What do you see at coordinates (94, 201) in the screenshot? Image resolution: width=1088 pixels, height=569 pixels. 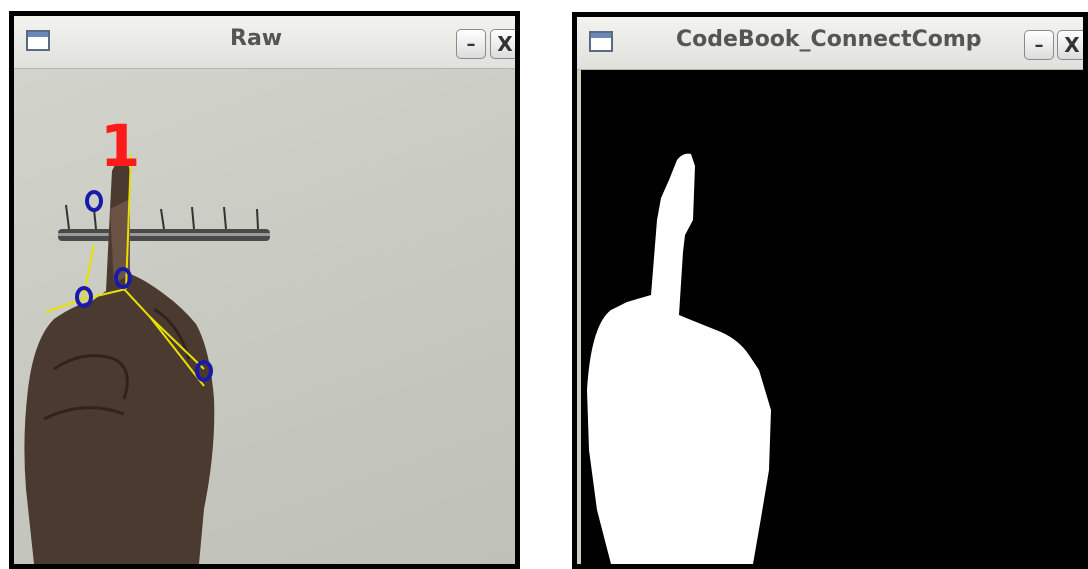 I see `defect-point-marker` at bounding box center [94, 201].